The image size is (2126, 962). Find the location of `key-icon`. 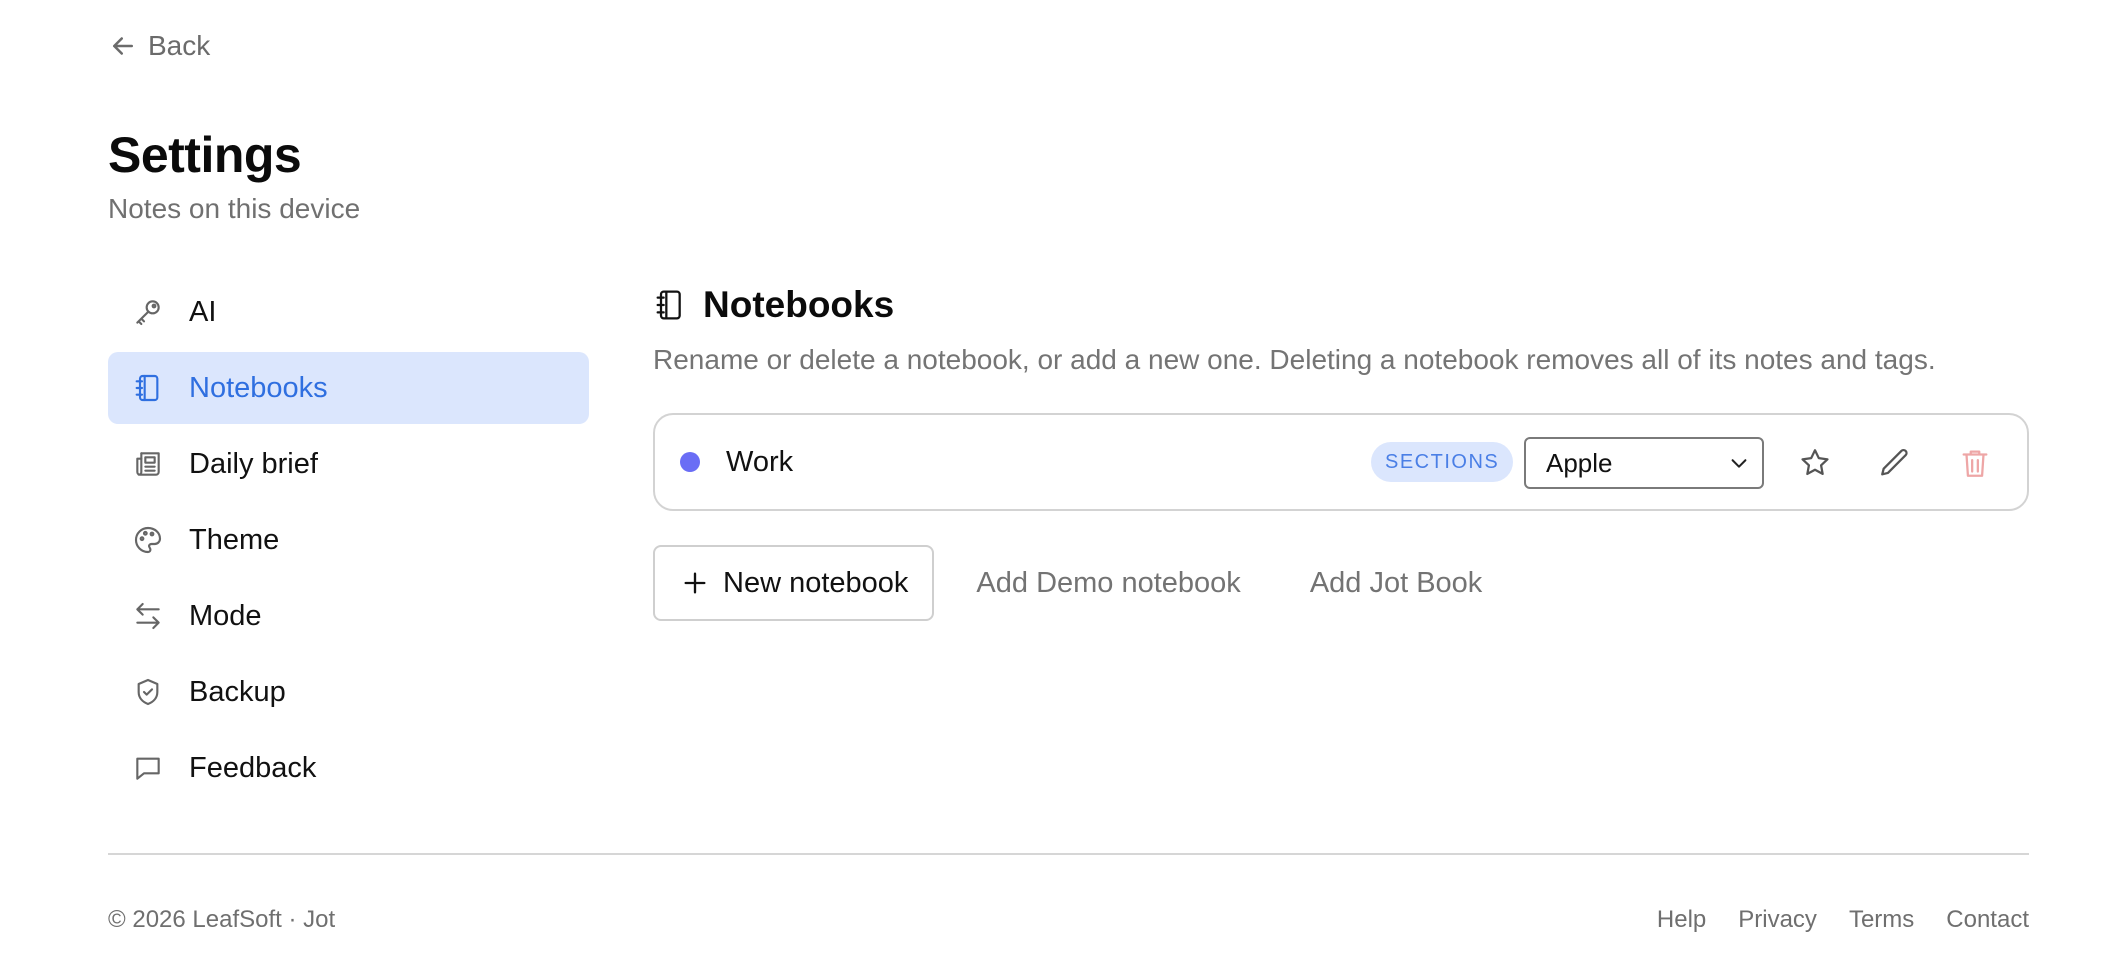

key-icon is located at coordinates (148, 312).